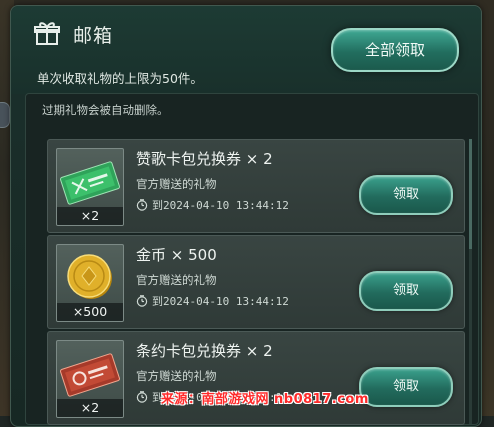 The height and width of the screenshot is (427, 494). Describe the element at coordinates (93, 36) in the screenshot. I see `page-title: 邮箱` at that location.